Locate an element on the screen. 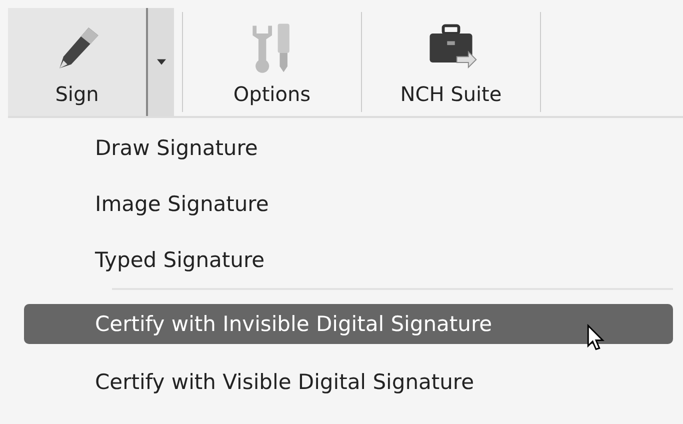 This screenshot has height=424, width=683. toolbar-button: NCH Suite is located at coordinates (451, 62).